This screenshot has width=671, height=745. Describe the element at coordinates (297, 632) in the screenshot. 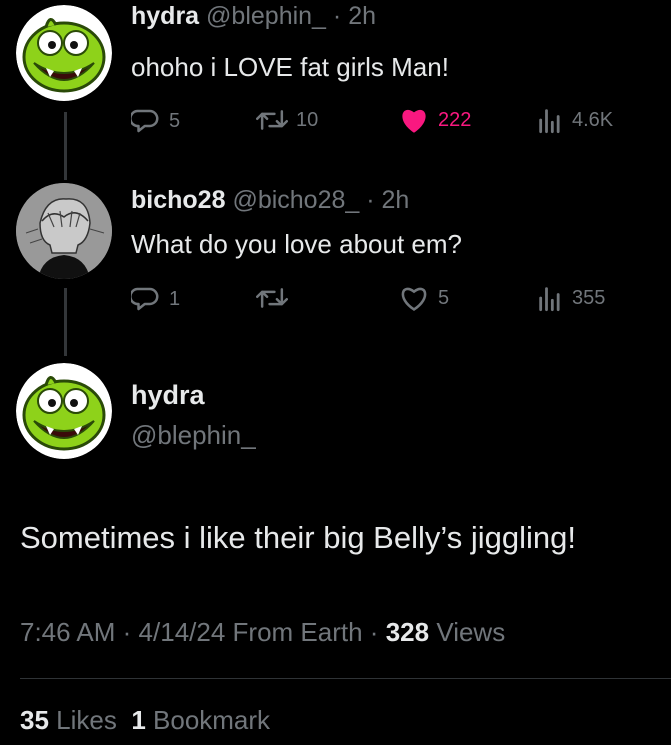

I see `source: From Earth` at that location.